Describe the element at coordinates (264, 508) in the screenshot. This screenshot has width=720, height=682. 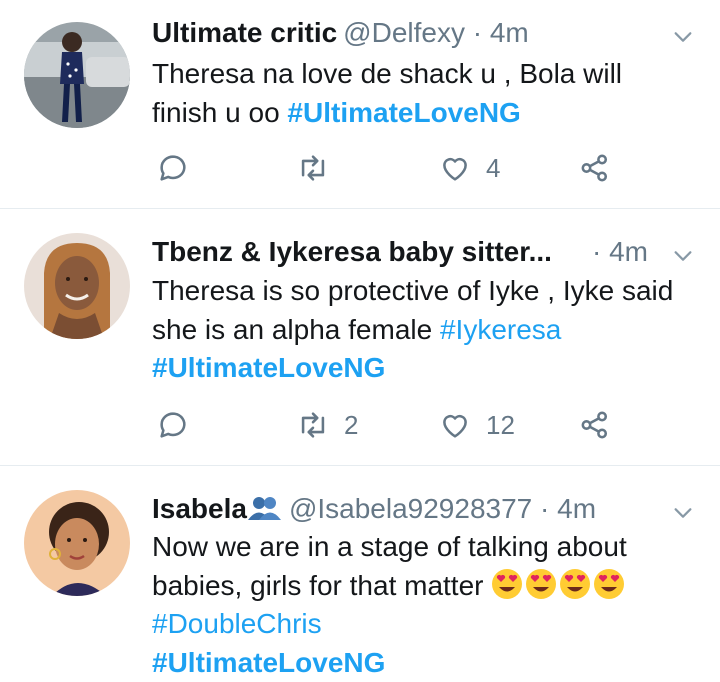
I see `people-icon` at that location.